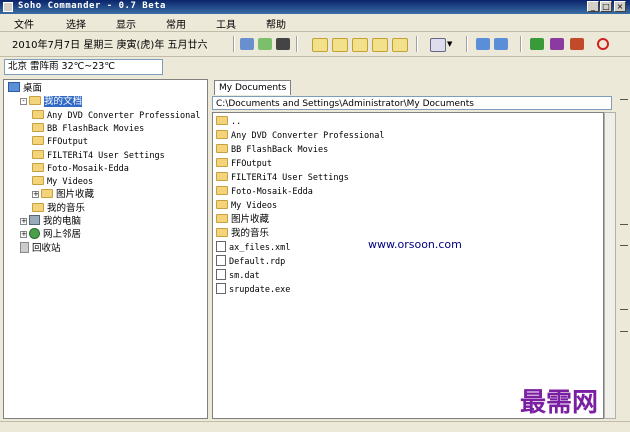 This screenshot has width=630, height=432. I want to click on package-icon, so click(577, 44).